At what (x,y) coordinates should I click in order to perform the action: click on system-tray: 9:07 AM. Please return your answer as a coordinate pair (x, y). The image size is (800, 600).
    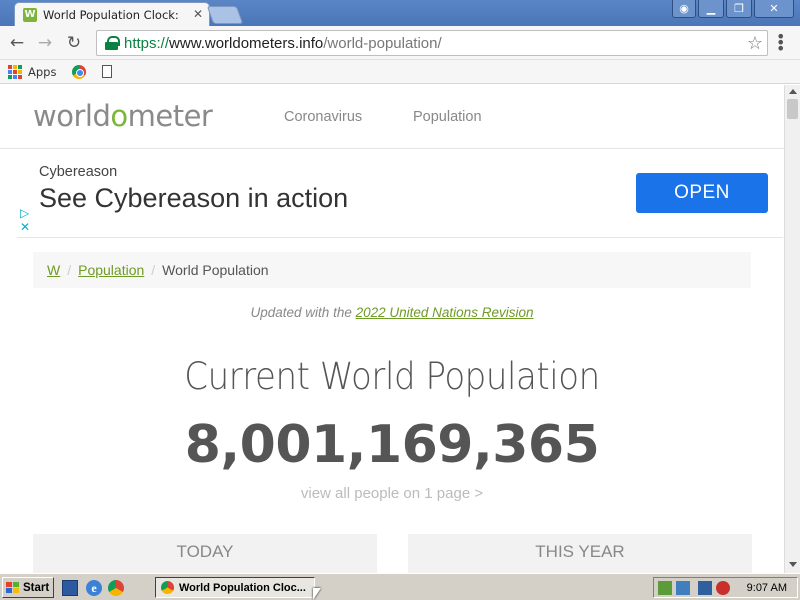
    Looking at the image, I should click on (725, 587).